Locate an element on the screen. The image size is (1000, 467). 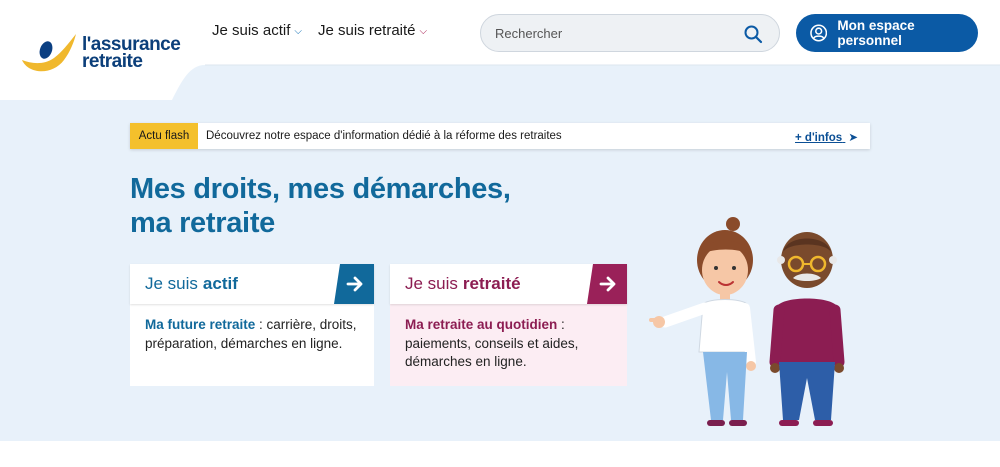
page-title-line2: ma retraite is located at coordinates (202, 223).